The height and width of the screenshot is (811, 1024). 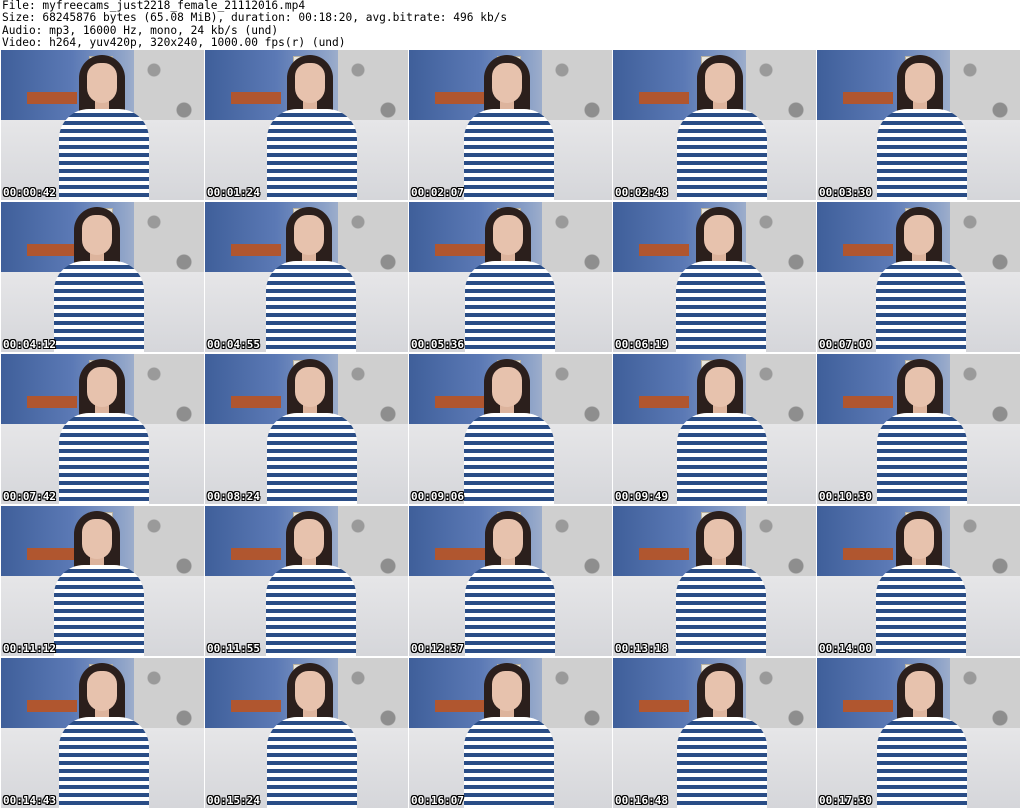 I want to click on thumbnail-timestamp: 00:08:24, so click(x=233, y=496).